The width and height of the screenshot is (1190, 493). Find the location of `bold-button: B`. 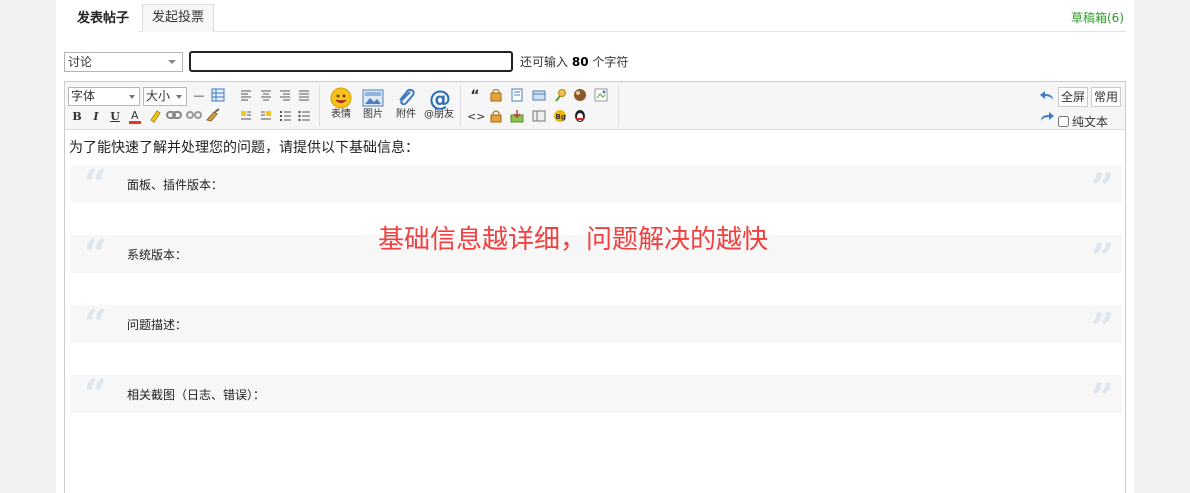

bold-button: B is located at coordinates (77, 117).